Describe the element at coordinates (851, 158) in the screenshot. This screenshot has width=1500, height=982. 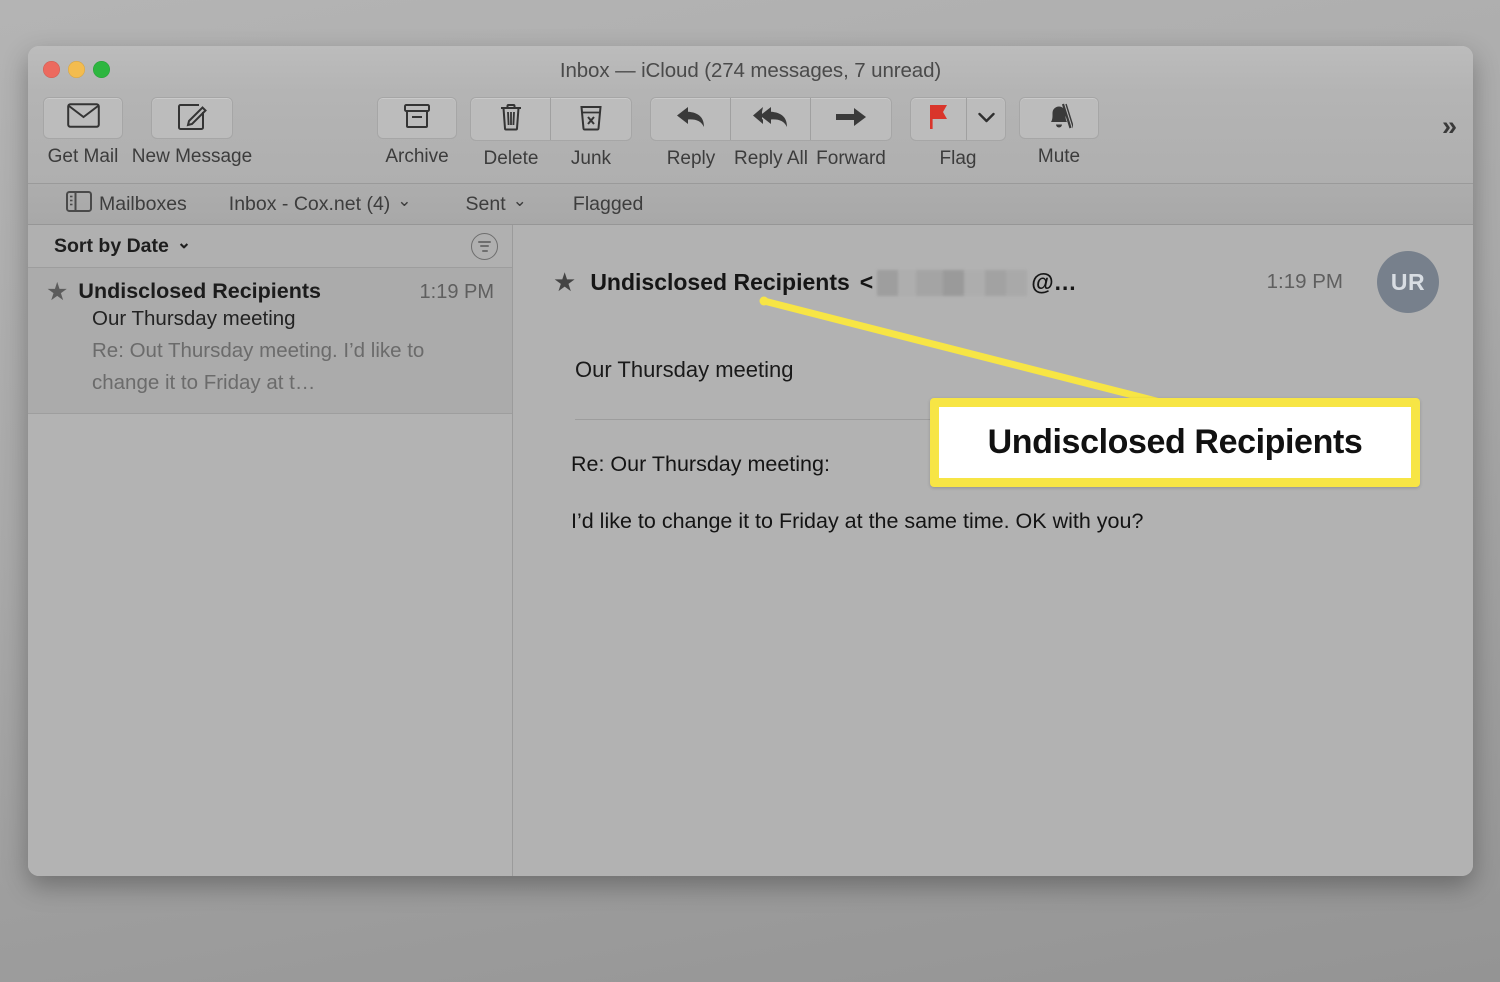
I see `forward-label: Forward` at that location.